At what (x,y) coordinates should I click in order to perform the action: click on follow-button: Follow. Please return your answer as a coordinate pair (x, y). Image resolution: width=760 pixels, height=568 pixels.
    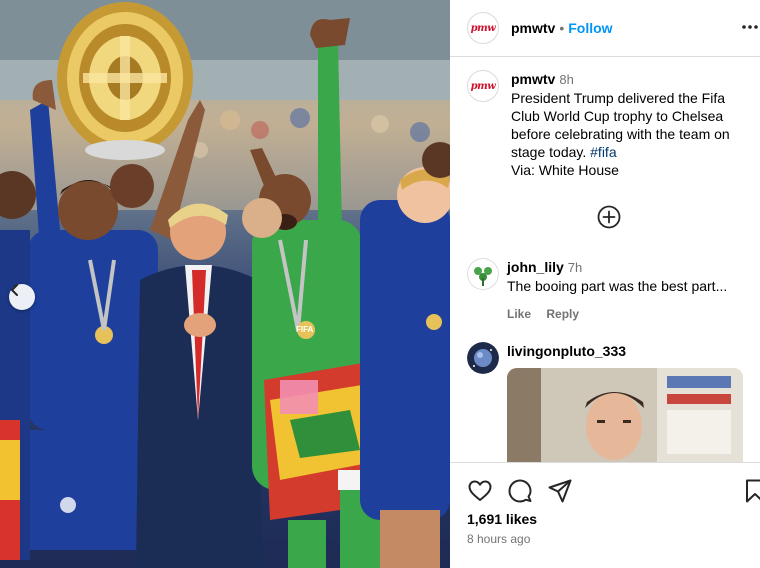
    Looking at the image, I should click on (590, 28).